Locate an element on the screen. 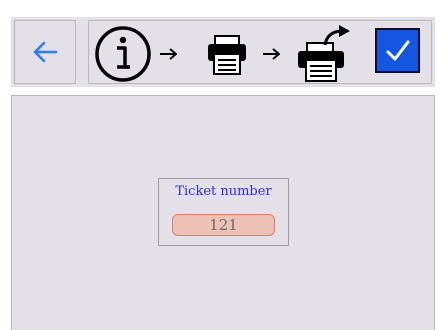  info-icon is located at coordinates (123, 54).